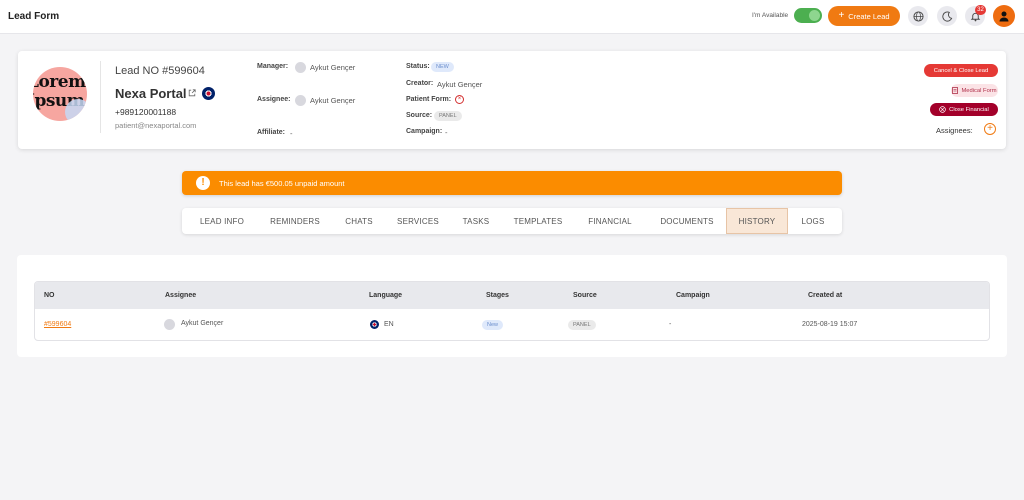 The image size is (1024, 500). I want to click on alert-text: This lead has €500.05 unpaid amount, so click(282, 183).